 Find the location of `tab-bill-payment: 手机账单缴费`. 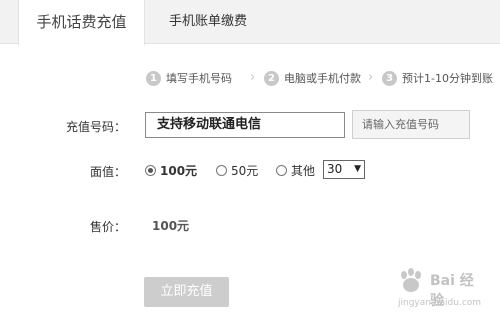

tab-bill-payment: 手机账单缴费 is located at coordinates (208, 22).